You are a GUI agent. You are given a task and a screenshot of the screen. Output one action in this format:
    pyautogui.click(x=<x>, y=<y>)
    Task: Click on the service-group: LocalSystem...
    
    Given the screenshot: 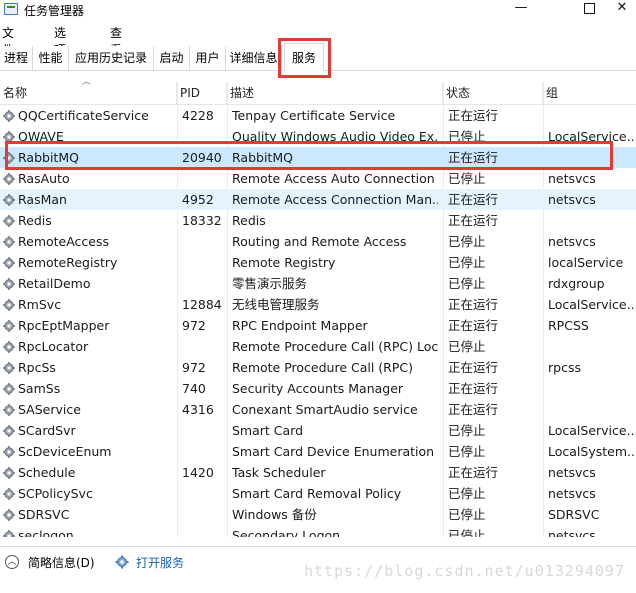 What is the action you would take?
    pyautogui.click(x=592, y=451)
    